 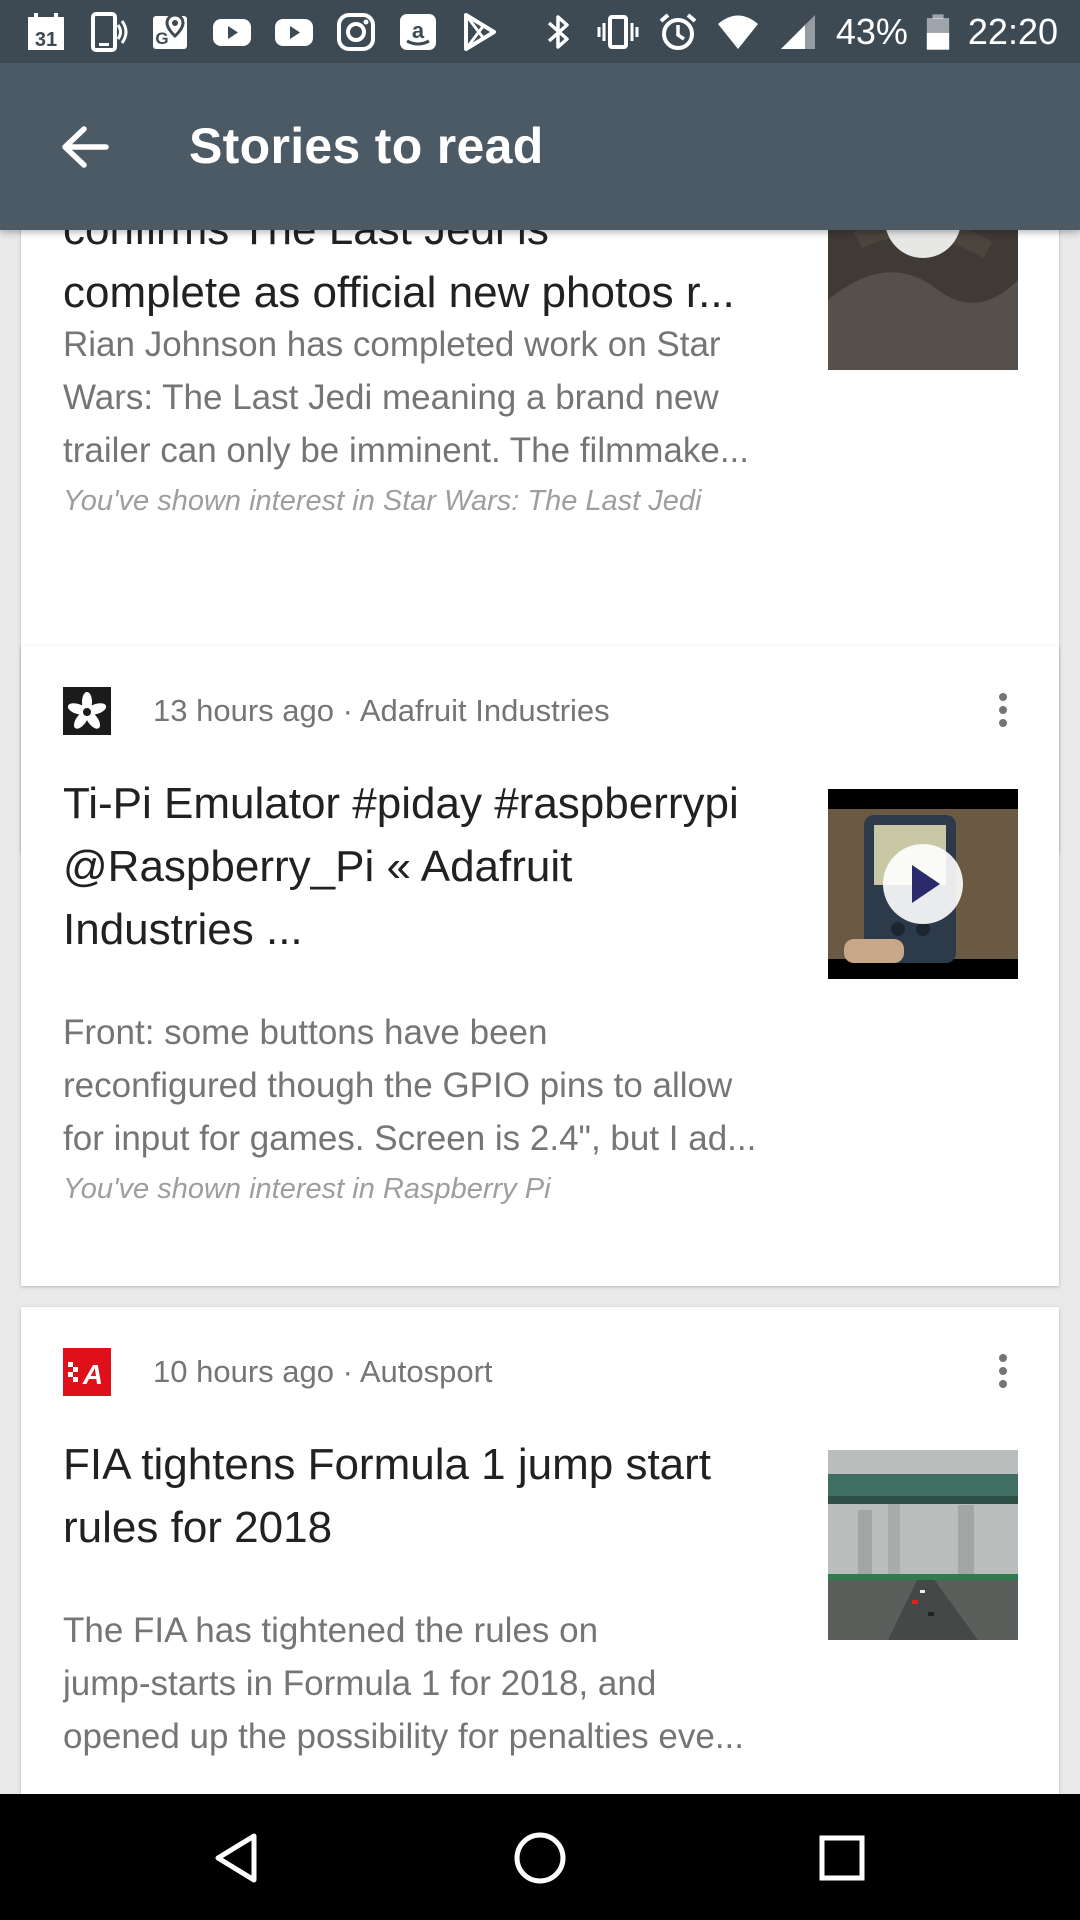 I want to click on adafruit-logo-icon, so click(x=87, y=711).